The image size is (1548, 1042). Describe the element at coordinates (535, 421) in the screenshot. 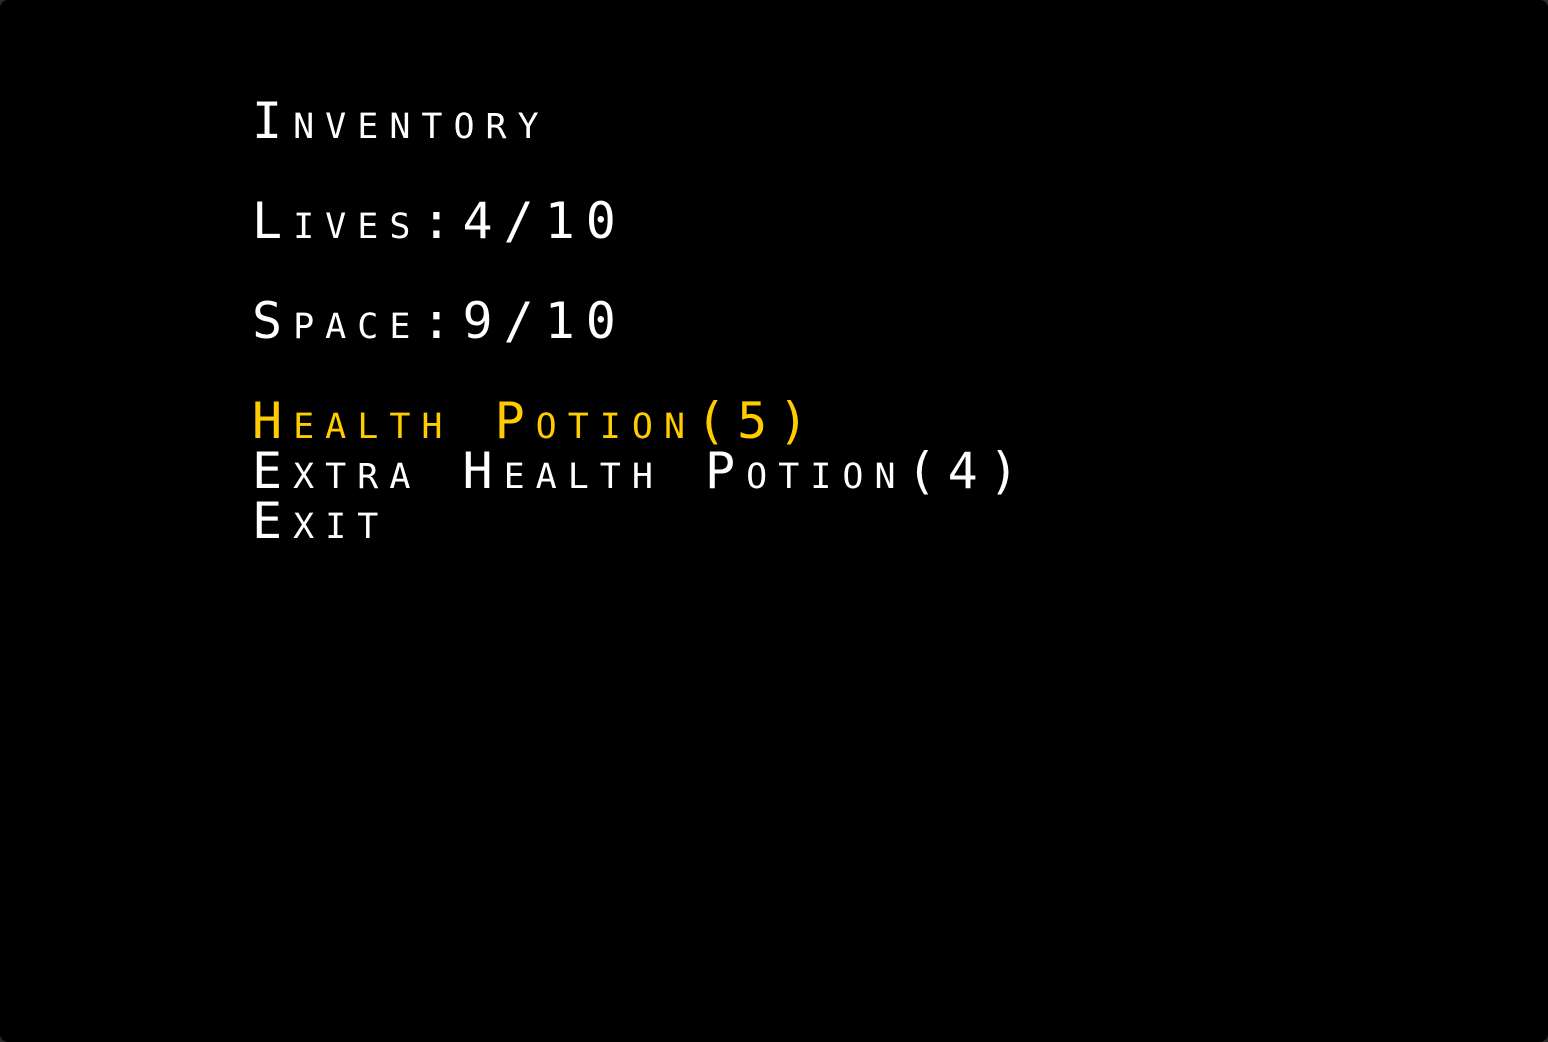

I see `menu-item-health-potion: Health Potion(5)` at that location.